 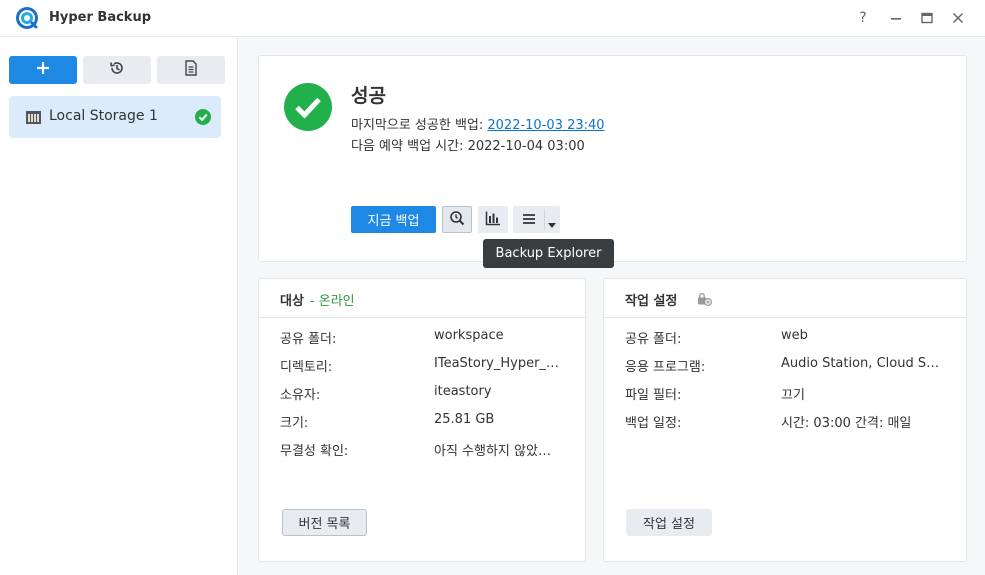 What do you see at coordinates (422, 298) in the screenshot?
I see `target-panel-header: 대상 - 온라인` at bounding box center [422, 298].